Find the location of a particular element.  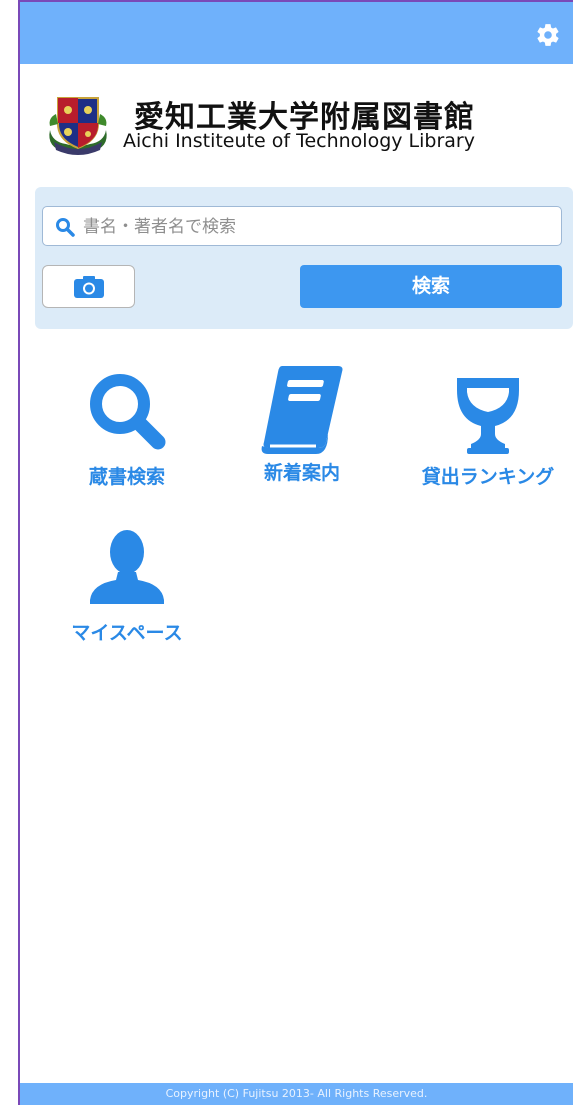

camera-icon is located at coordinates (89, 287).